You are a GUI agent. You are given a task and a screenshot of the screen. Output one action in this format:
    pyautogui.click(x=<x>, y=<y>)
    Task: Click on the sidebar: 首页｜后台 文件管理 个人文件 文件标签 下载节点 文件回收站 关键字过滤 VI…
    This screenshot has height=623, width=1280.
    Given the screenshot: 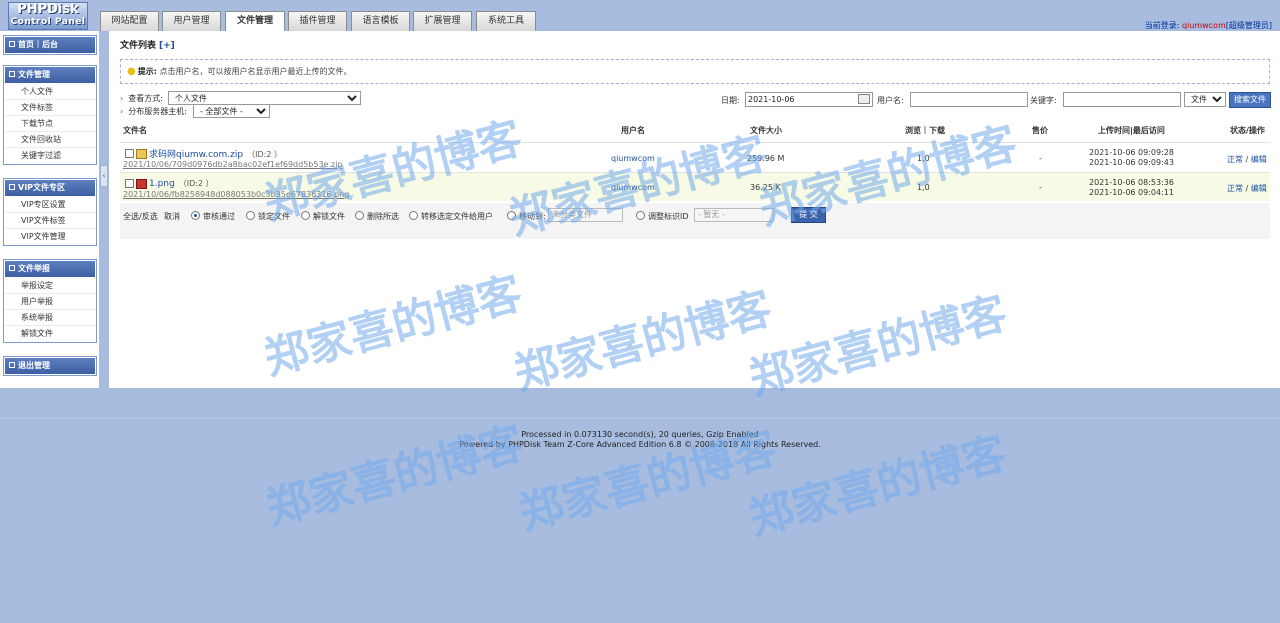 What is the action you would take?
    pyautogui.click(x=50, y=209)
    